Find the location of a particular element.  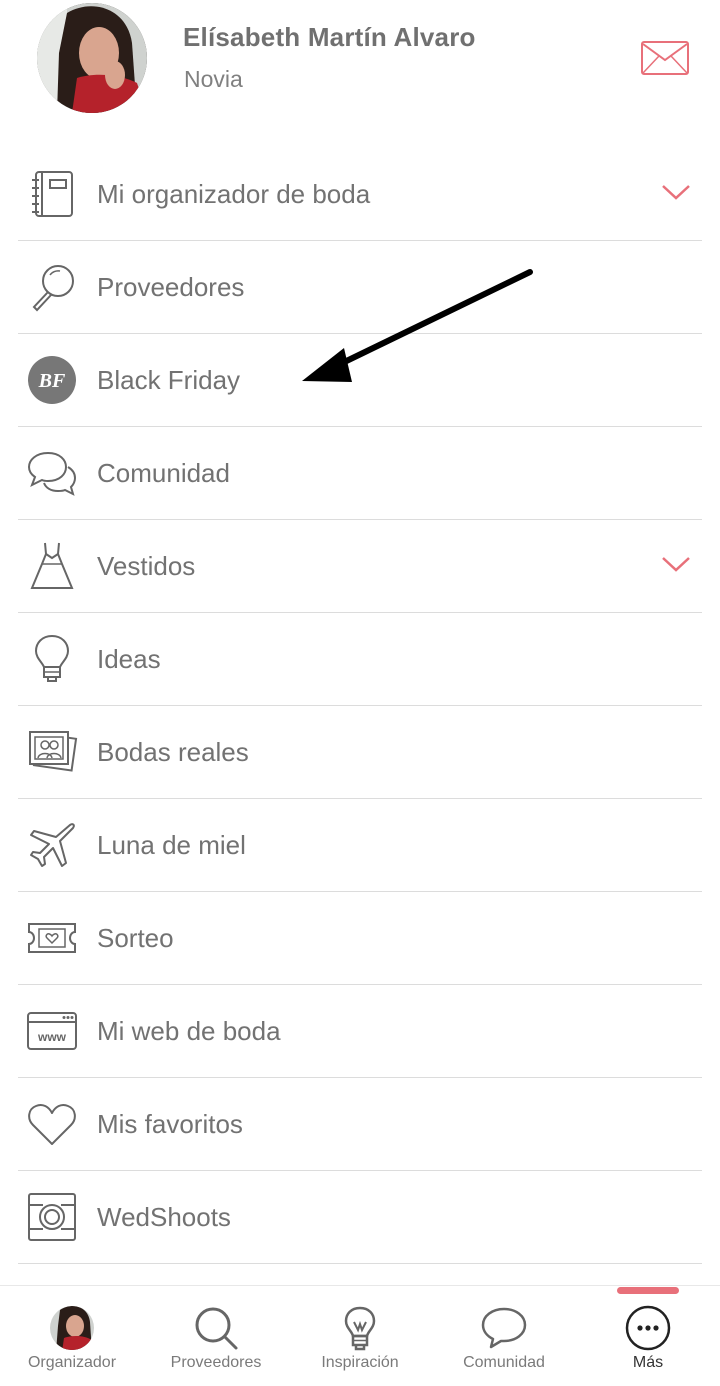

dress-icon is located at coordinates (52, 565).